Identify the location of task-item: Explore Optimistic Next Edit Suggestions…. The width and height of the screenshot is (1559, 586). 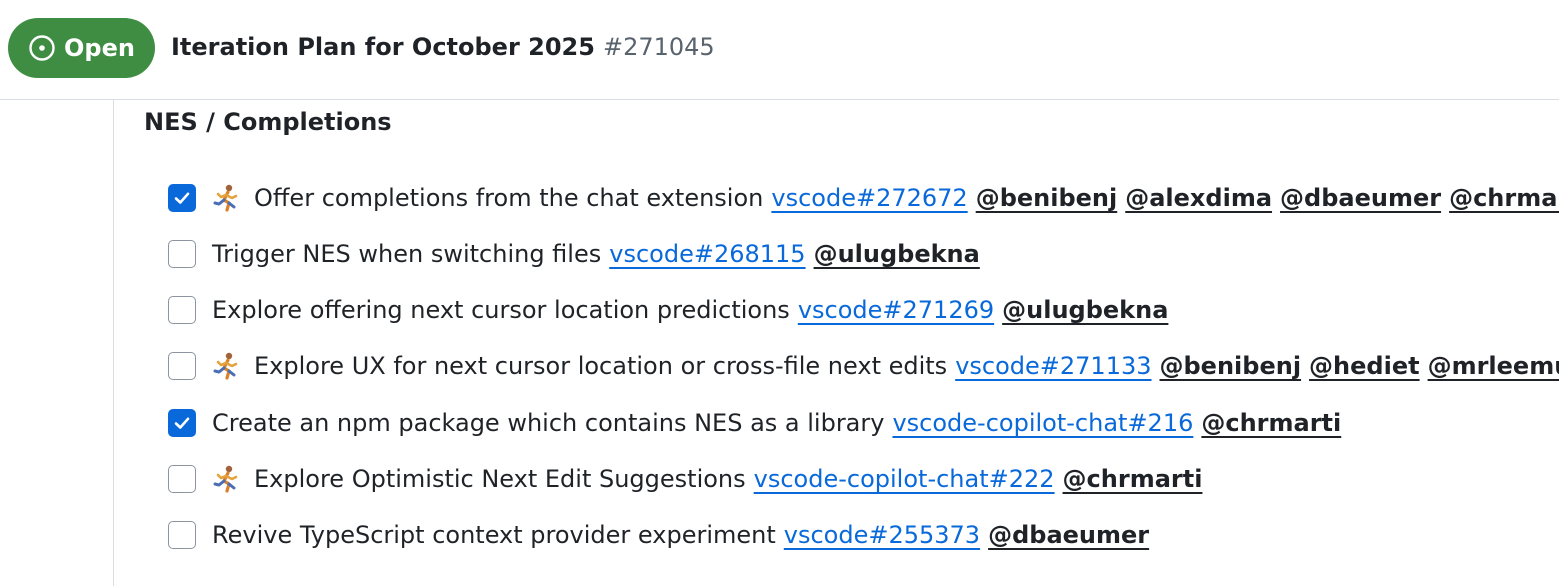
(858, 479).